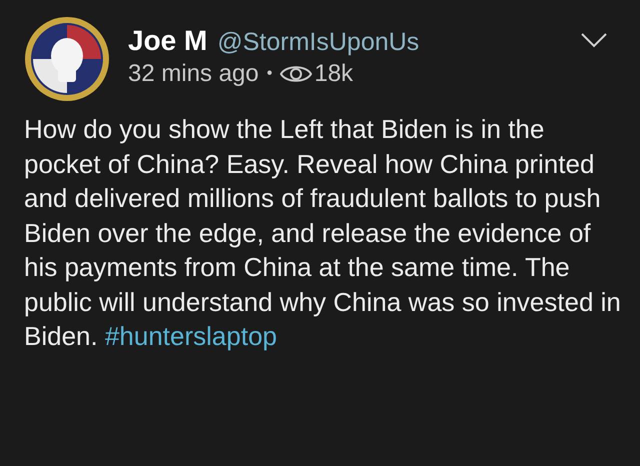 The width and height of the screenshot is (640, 466). Describe the element at coordinates (168, 41) in the screenshot. I see `author-name: Joe M` at that location.